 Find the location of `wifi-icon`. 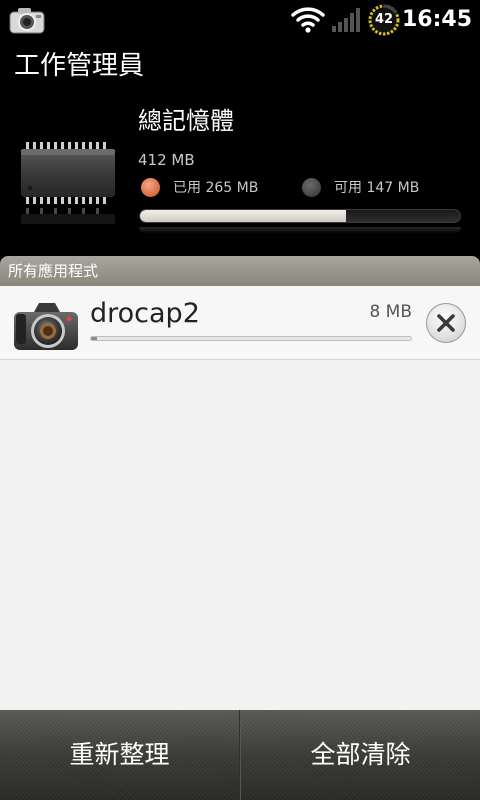

wifi-icon is located at coordinates (308, 20).